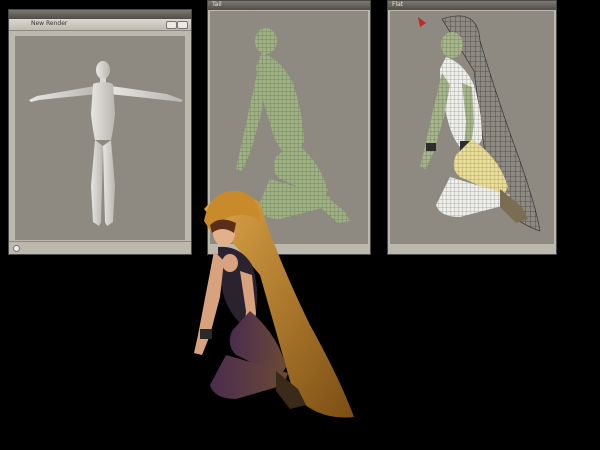 The image size is (600, 450). Describe the element at coordinates (289, 5) in the screenshot. I see `window-titlebar: Tail` at that location.